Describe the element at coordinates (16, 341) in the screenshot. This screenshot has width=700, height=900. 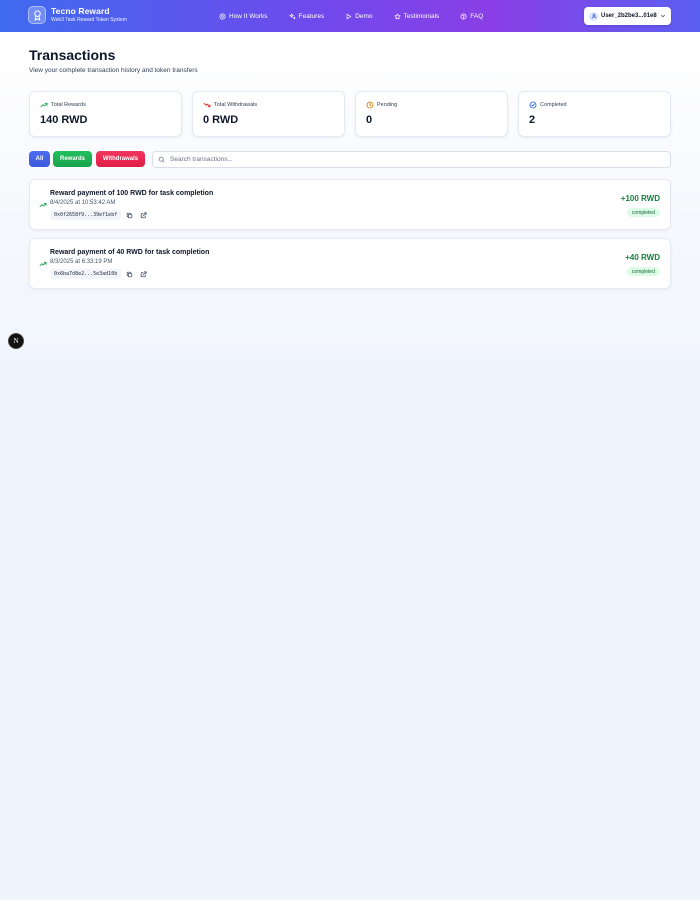
I see `dev-tools-badge: N` at that location.